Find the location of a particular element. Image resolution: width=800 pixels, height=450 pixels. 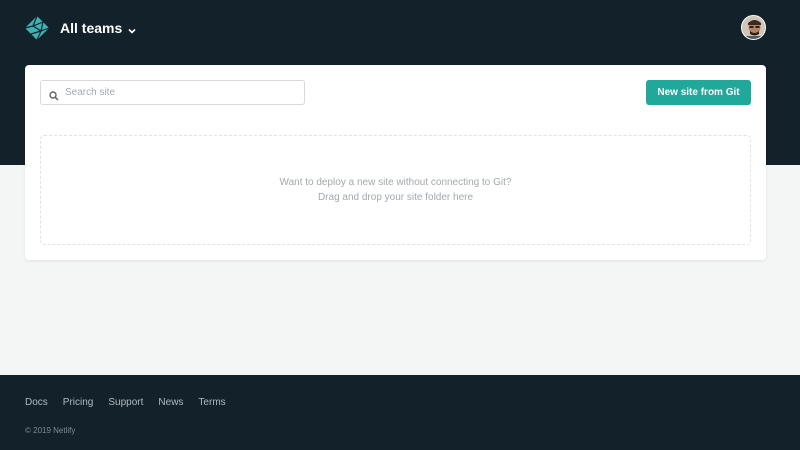

footer-link-pricing: Pricing is located at coordinates (78, 402).